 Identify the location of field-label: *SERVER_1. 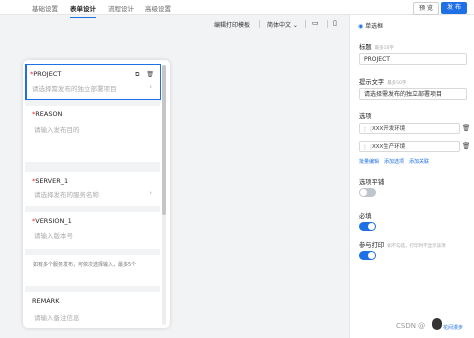
(50, 181).